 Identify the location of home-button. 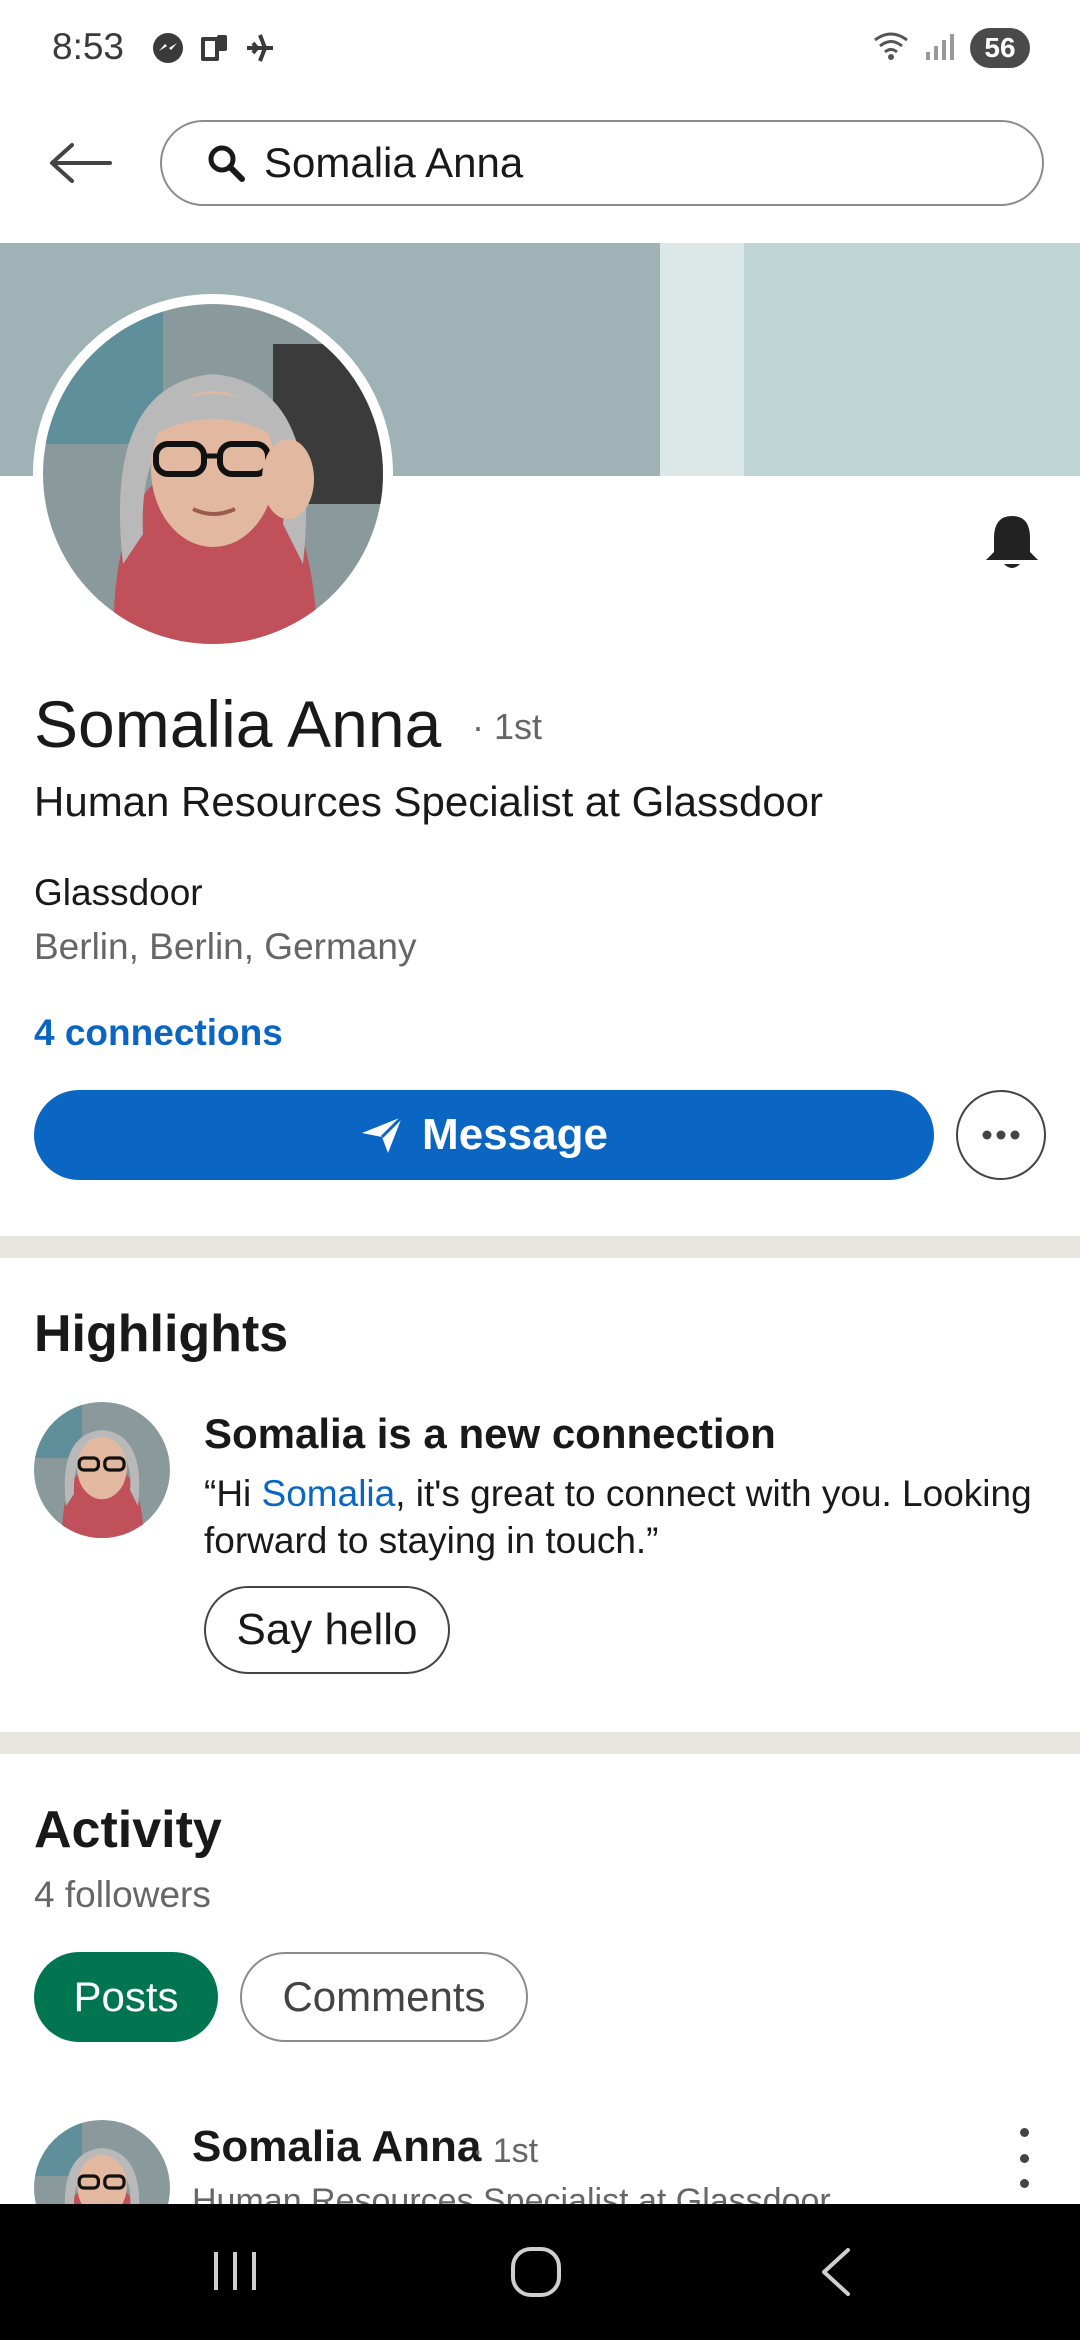
(536, 2272).